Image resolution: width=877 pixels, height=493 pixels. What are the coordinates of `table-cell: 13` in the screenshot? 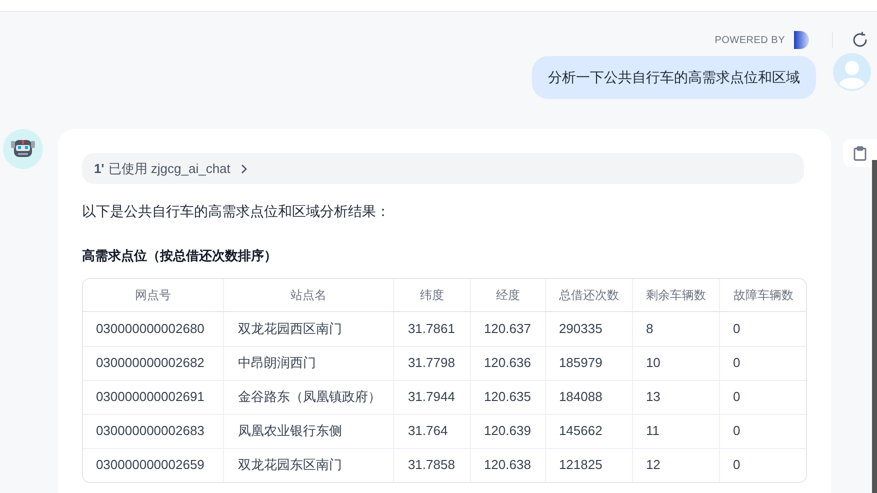 It's located at (675, 397).